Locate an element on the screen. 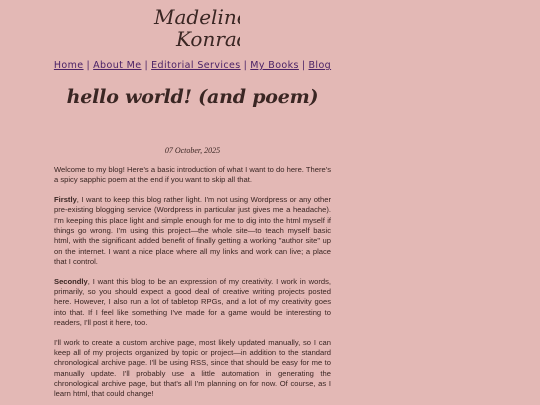  paragraph-lead: Firstly is located at coordinates (65, 200).